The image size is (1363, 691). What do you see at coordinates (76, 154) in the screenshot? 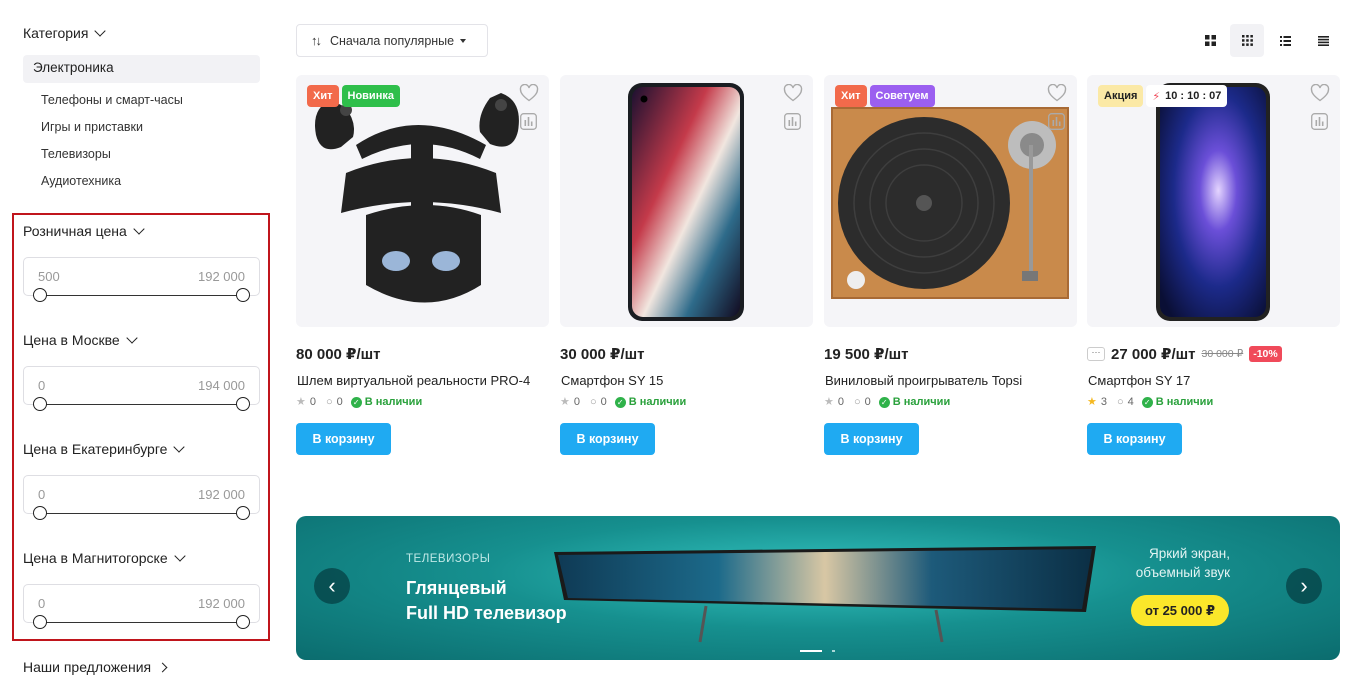
I see `subcategory-tvs: Телевизоры` at bounding box center [76, 154].